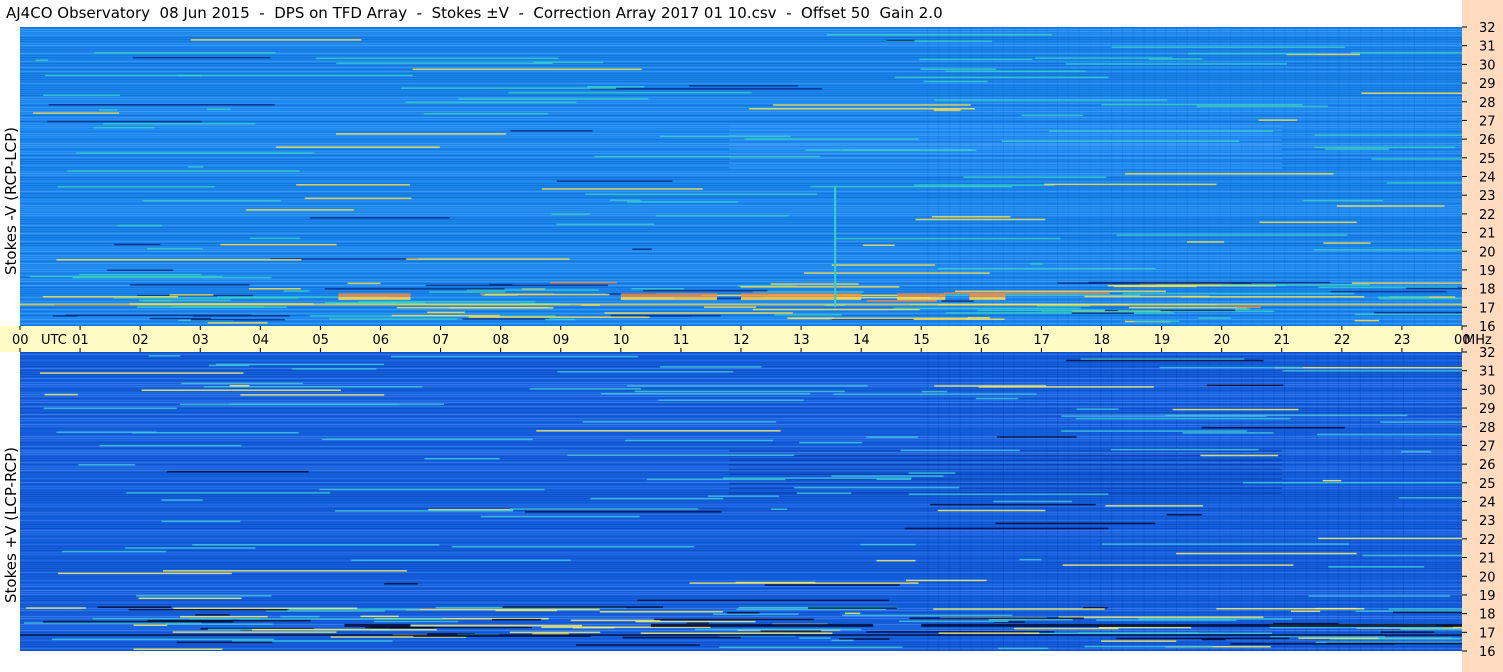 This screenshot has height=672, width=1503. What do you see at coordinates (1487, 446) in the screenshot?
I see `frequency-tick-label: 27` at bounding box center [1487, 446].